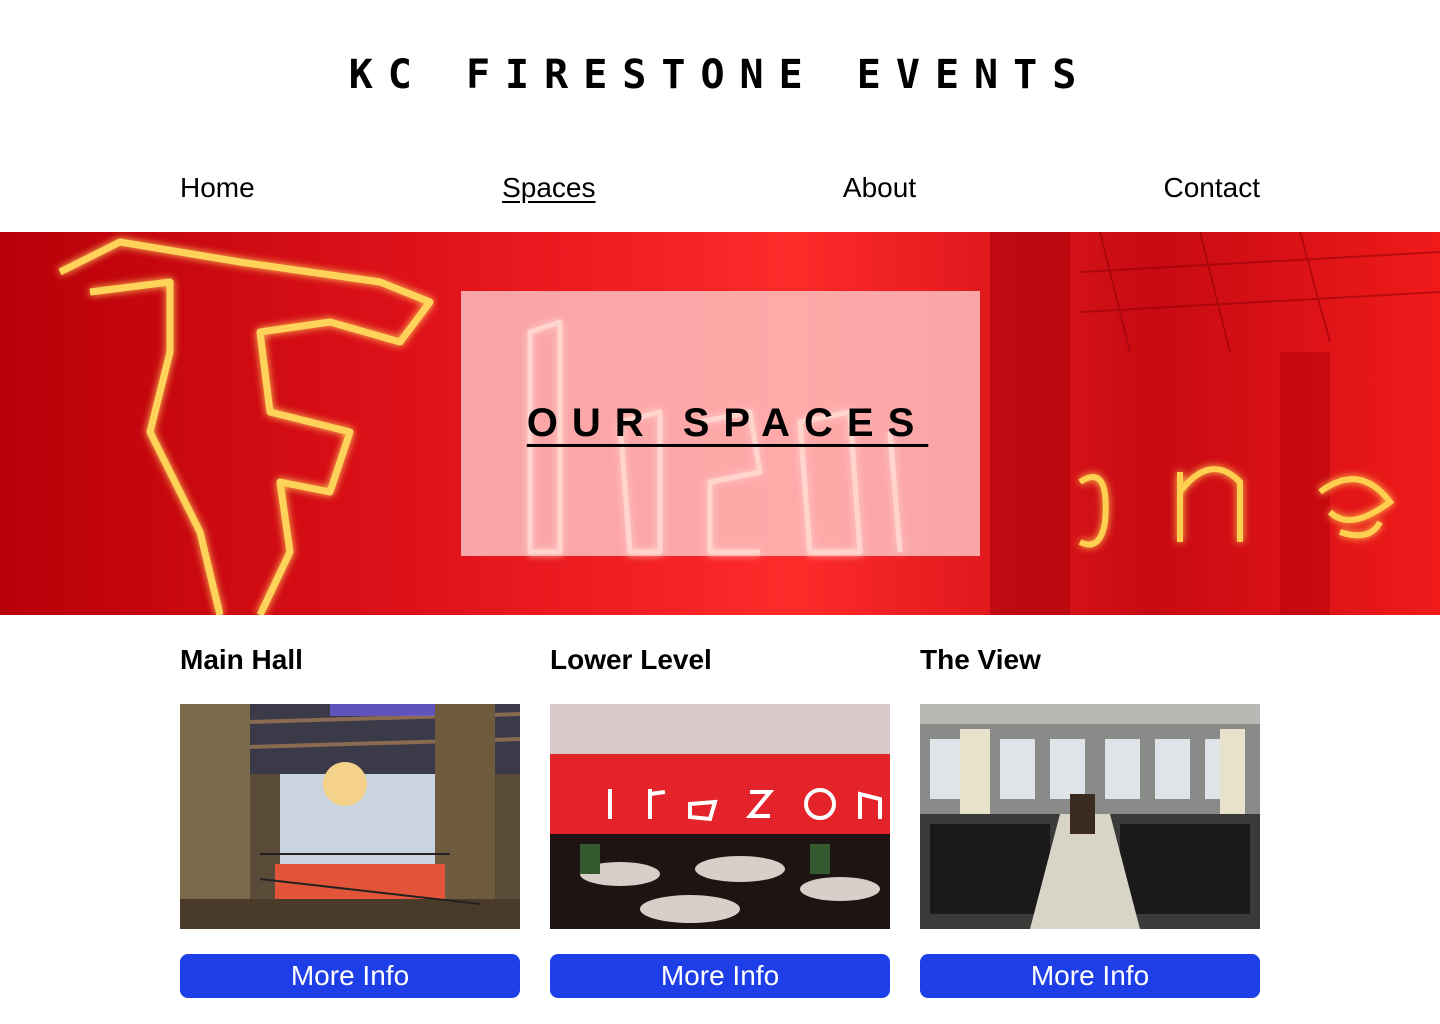  I want to click on lower-level-more-info-button: More Info, so click(720, 976).